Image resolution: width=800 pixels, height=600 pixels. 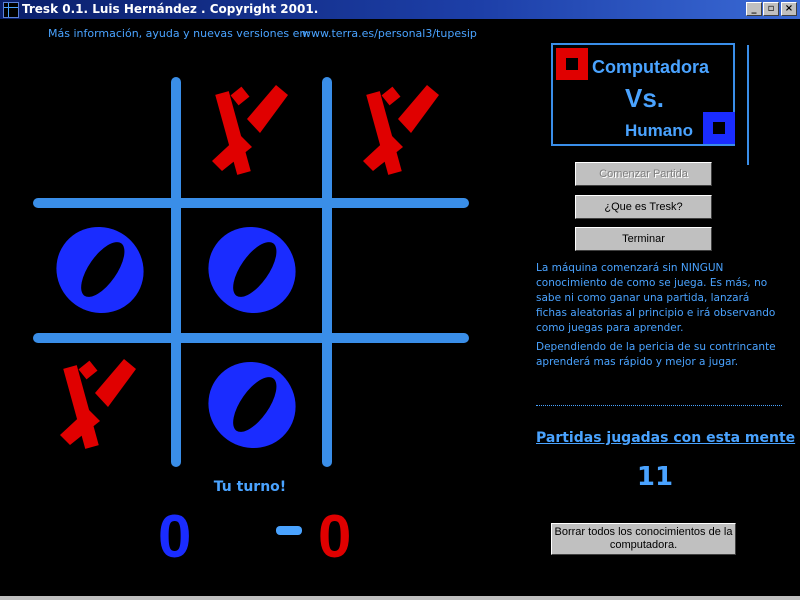 What do you see at coordinates (748, 105) in the screenshot?
I see `panel-divider-line` at bounding box center [748, 105].